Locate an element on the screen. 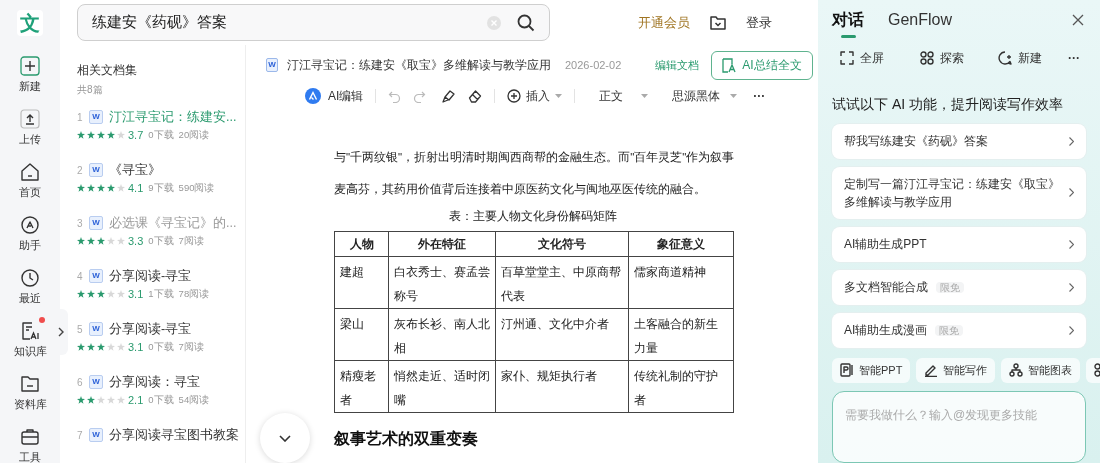  table-cell: 悄然走近、适时闭嘴 is located at coordinates (442, 386).